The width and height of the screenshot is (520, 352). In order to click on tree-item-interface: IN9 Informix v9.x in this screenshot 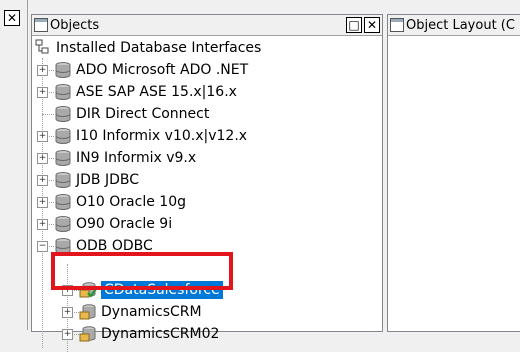, I will do `click(125, 158)`.